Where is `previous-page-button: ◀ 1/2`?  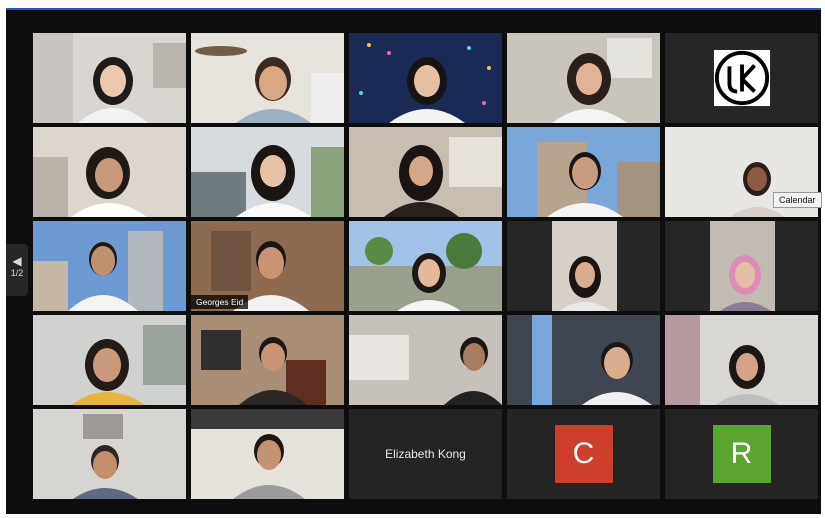 previous-page-button: ◀ 1/2 is located at coordinates (17, 270).